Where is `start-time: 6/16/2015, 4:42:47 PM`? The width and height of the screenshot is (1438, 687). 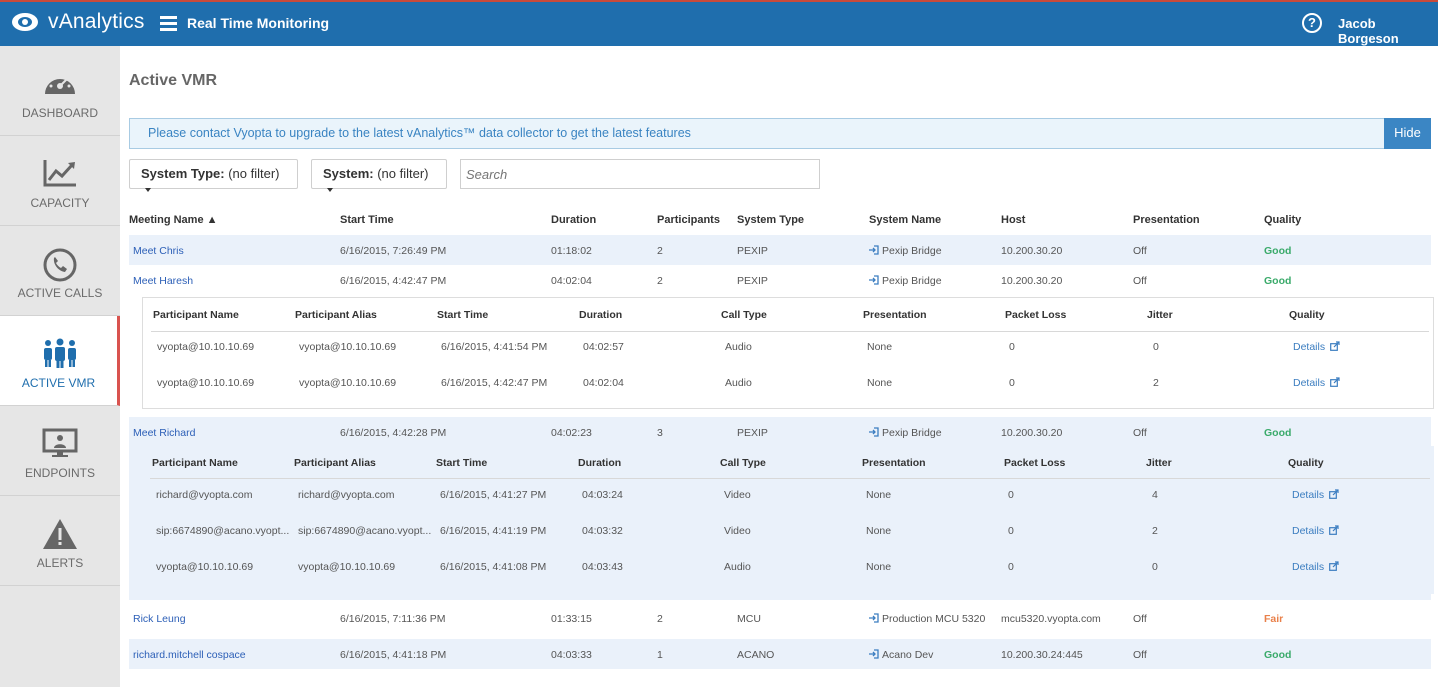
start-time: 6/16/2015, 4:42:47 PM is located at coordinates (393, 281).